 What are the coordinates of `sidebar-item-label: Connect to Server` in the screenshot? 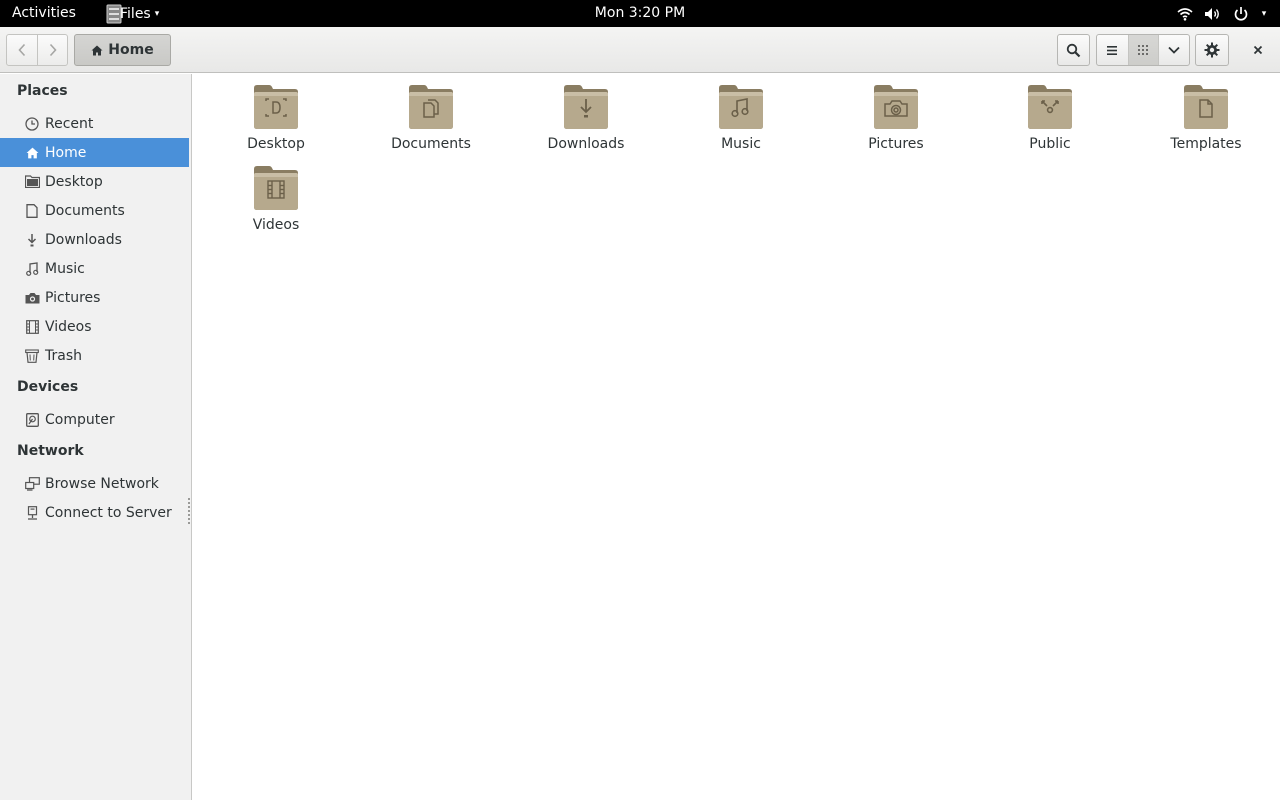 It's located at (108, 512).